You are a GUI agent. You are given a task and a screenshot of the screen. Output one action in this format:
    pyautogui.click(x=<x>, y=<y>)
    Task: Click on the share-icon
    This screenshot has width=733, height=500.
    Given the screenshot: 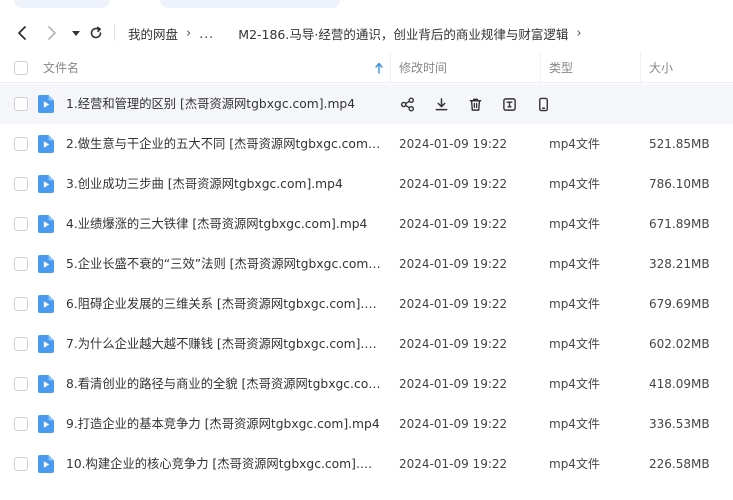 What is the action you would take?
    pyautogui.click(x=407, y=104)
    